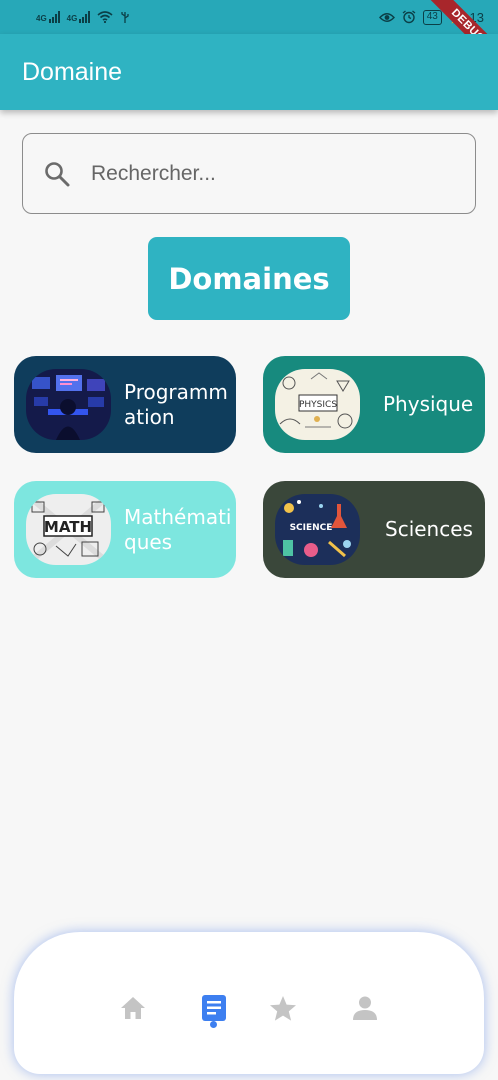 The width and height of the screenshot is (498, 1080). I want to click on domain-card-mathematiques: MATH Mathématiques, so click(125, 529).